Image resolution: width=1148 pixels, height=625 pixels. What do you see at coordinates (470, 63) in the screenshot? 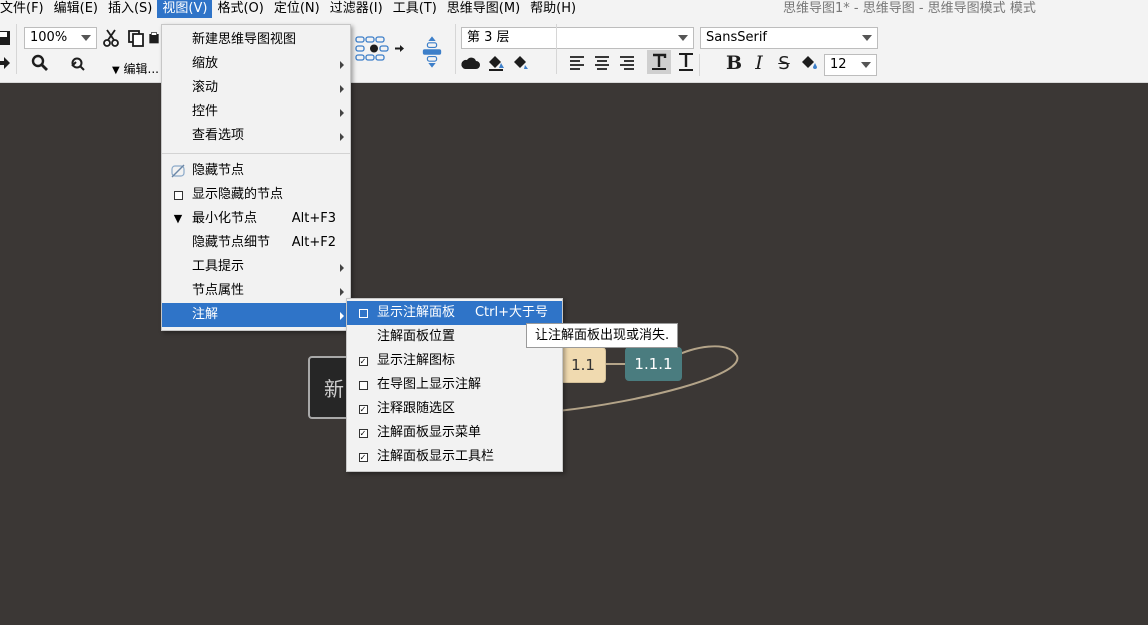
I see `cloud-icon` at bounding box center [470, 63].